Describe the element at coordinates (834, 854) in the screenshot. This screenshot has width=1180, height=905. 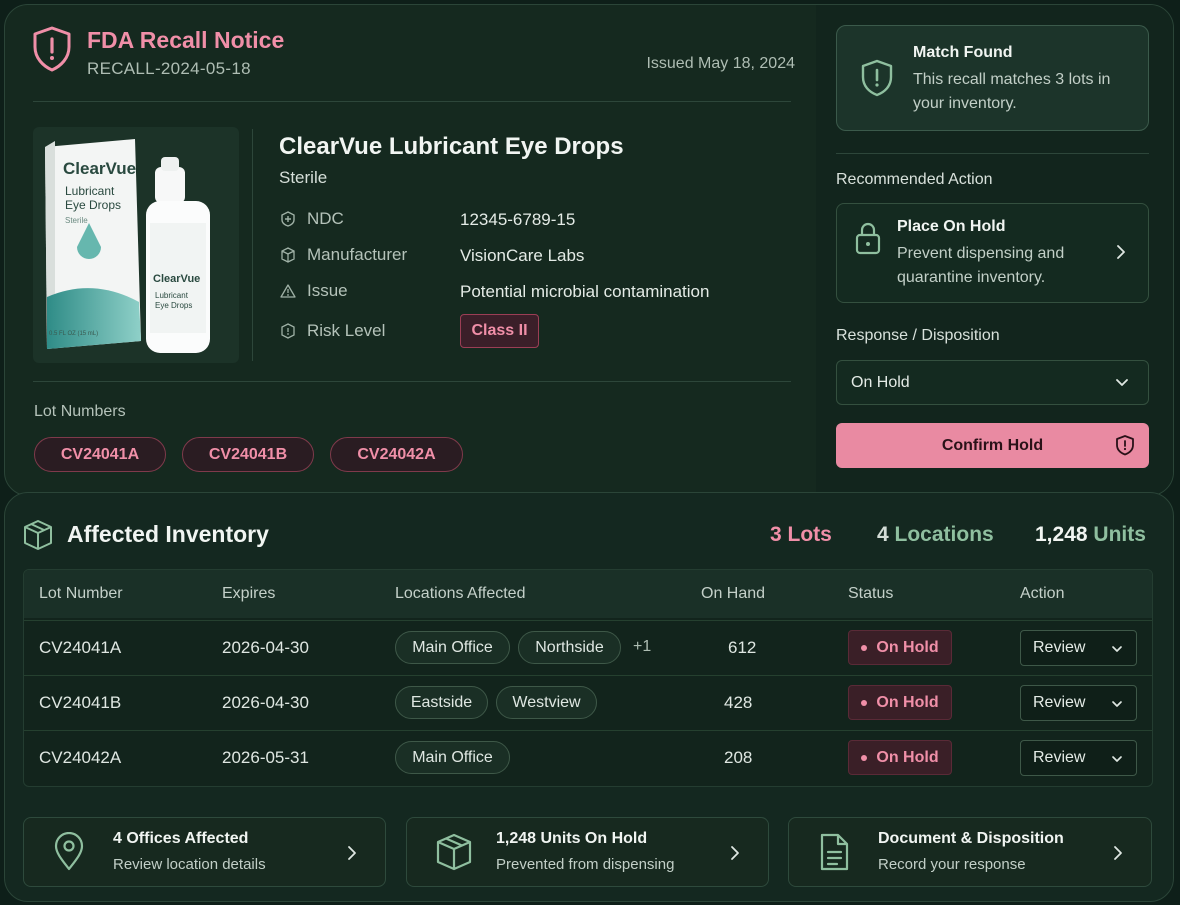
I see `document-icon` at that location.